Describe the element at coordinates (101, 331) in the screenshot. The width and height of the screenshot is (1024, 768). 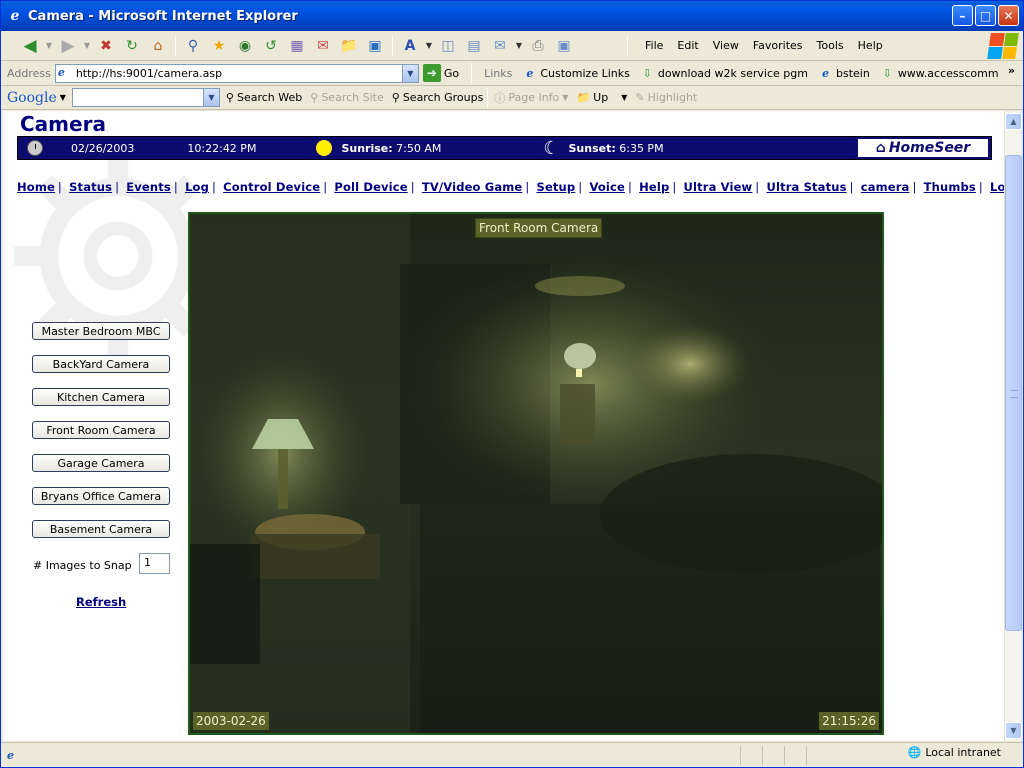
I see `camera-button-master-bedroom: Master Bedroom MBC` at that location.